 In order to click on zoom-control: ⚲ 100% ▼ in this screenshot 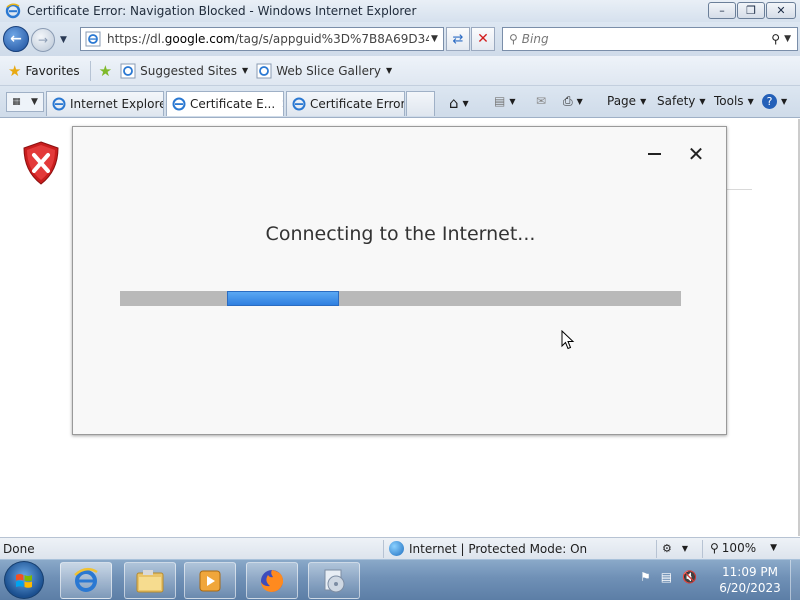, I will do `click(743, 548)`.